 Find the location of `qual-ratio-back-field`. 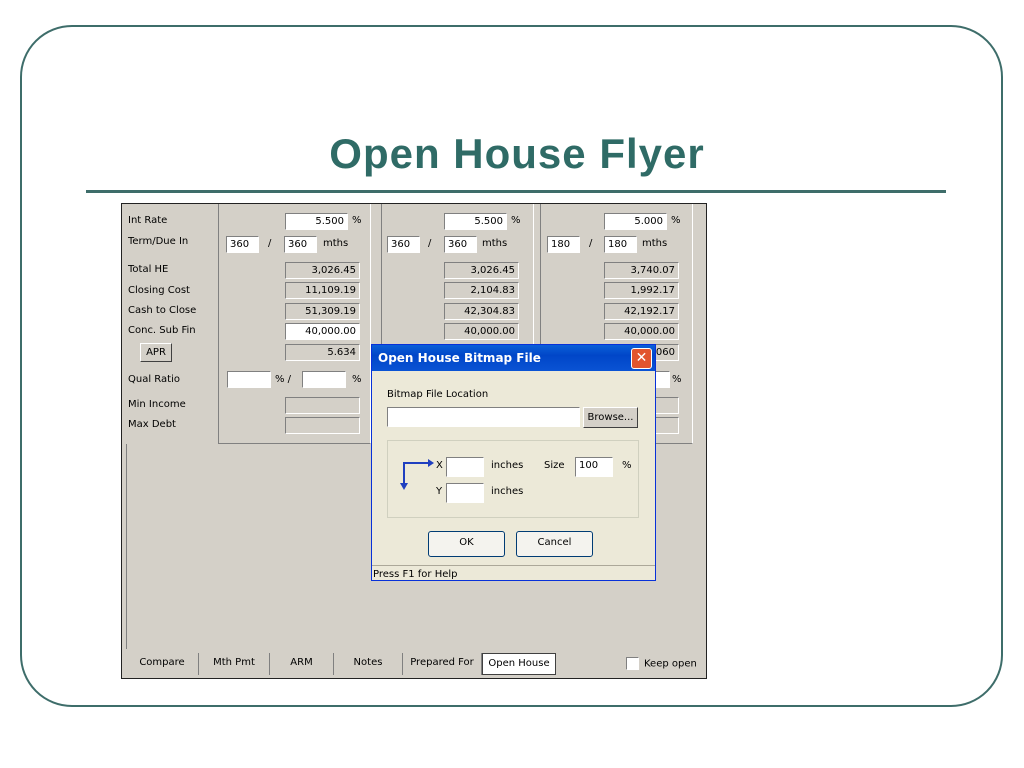

qual-ratio-back-field is located at coordinates (324, 379).